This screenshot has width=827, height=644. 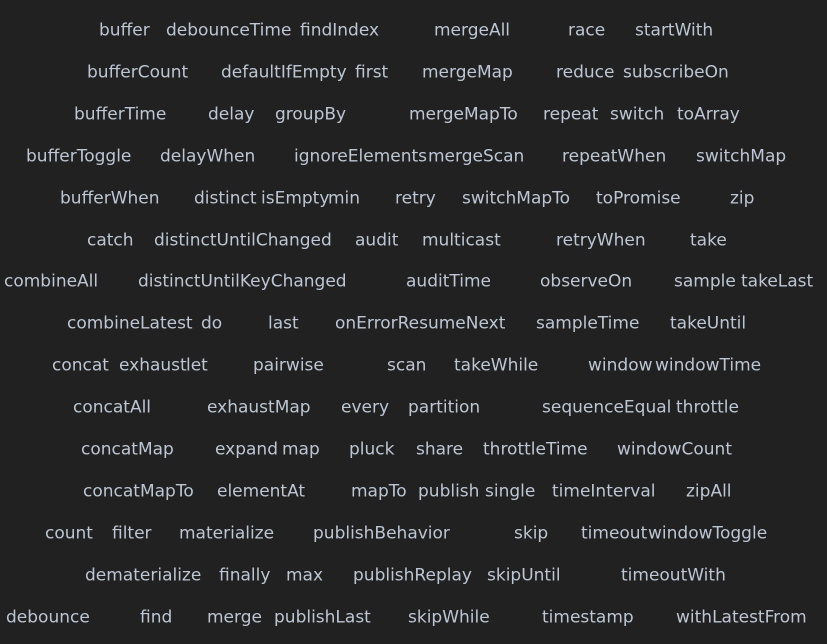 What do you see at coordinates (261, 491) in the screenshot?
I see `operator-link: elementAt` at bounding box center [261, 491].